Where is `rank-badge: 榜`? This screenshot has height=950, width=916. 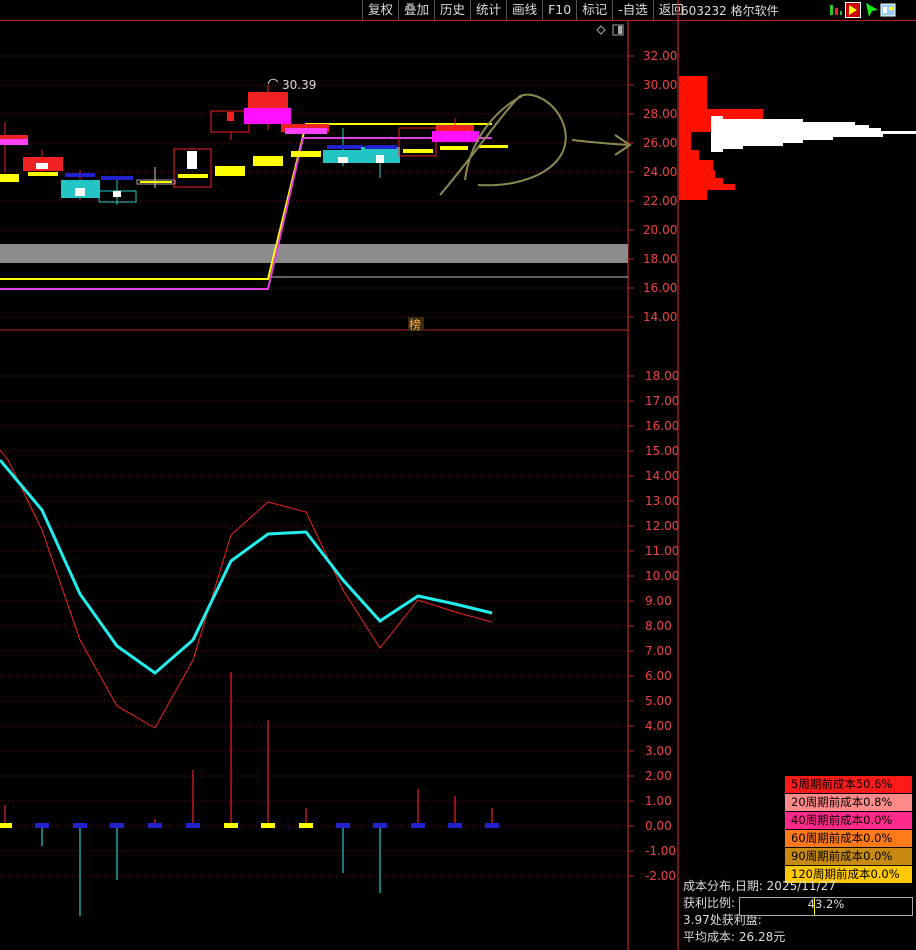 rank-badge: 榜 is located at coordinates (416, 324).